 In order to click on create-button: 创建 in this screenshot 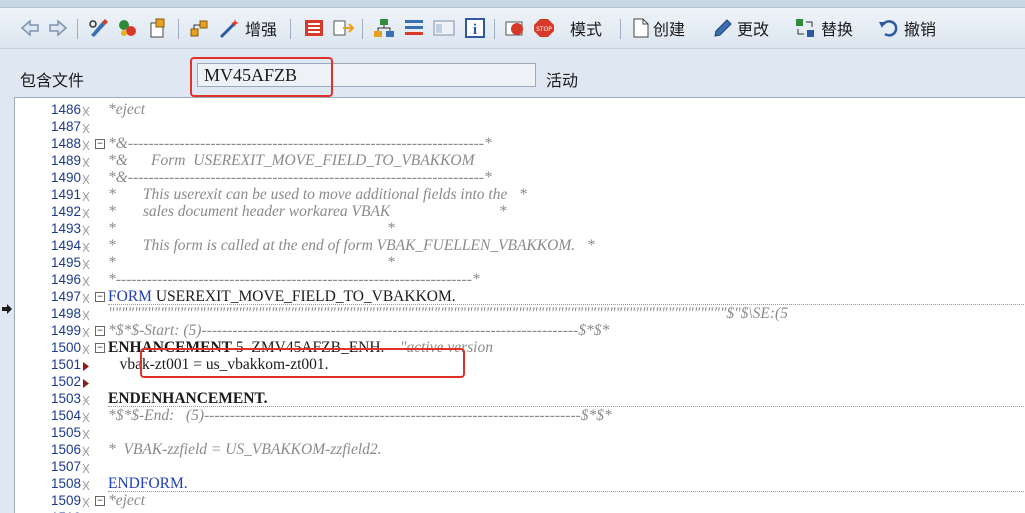, I will do `click(658, 28)`.